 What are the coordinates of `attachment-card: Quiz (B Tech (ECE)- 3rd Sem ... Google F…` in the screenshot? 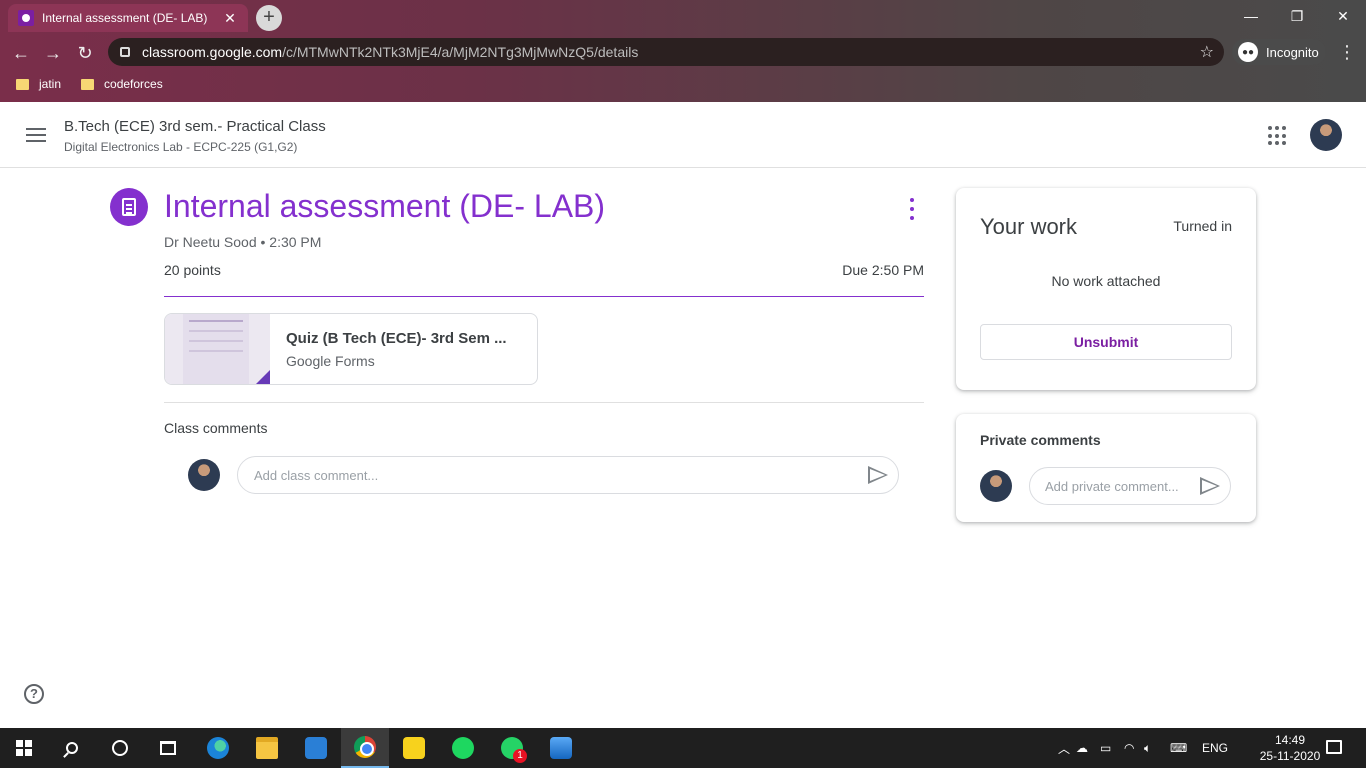 It's located at (351, 349).